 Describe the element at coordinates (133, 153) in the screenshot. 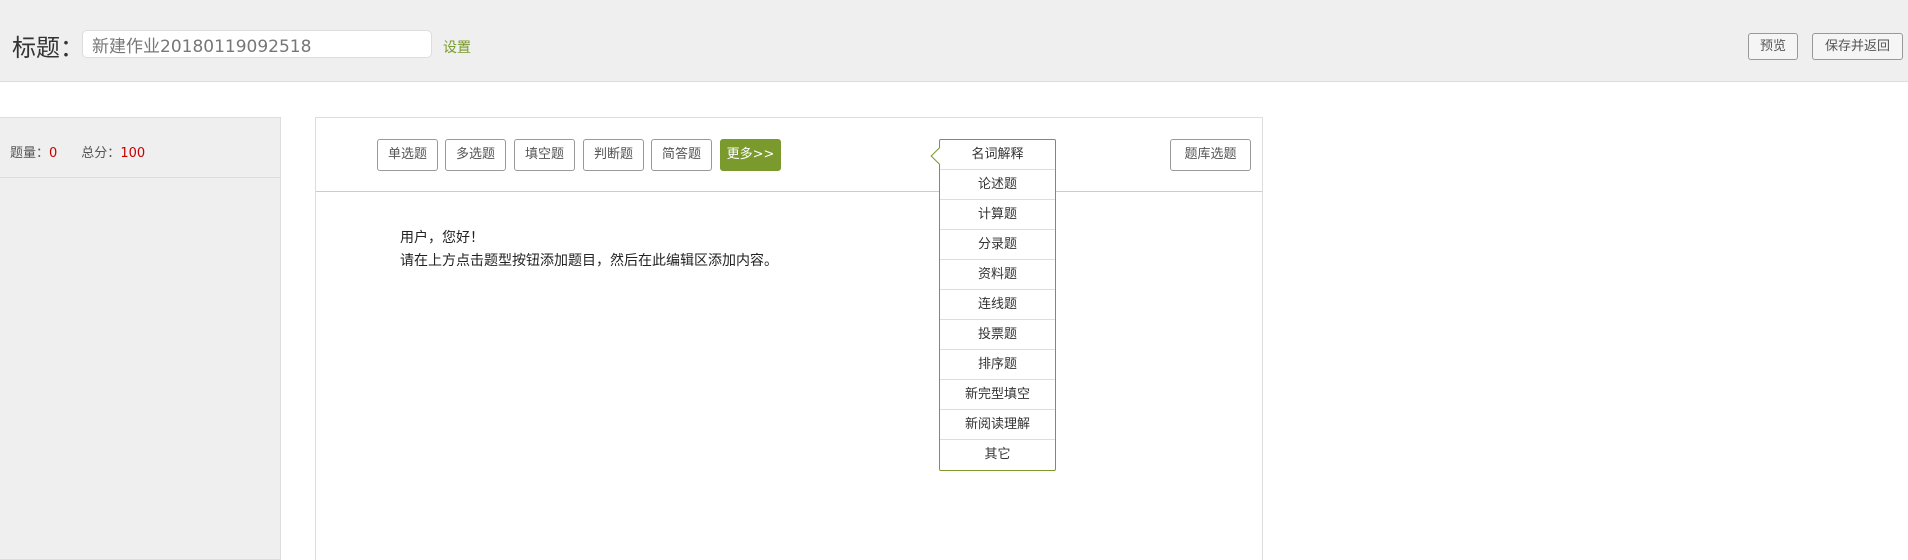

I see `total-score: 100` at that location.